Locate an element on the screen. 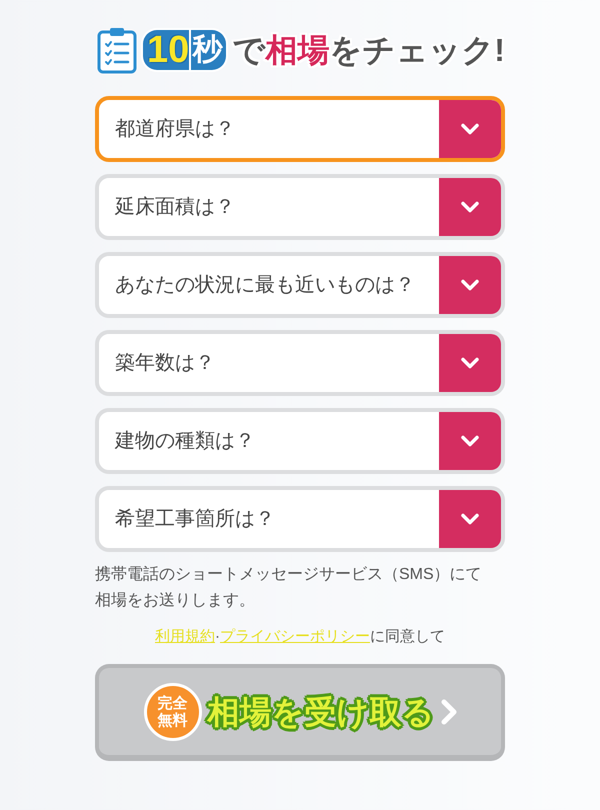 The image size is (600, 810). sms-note: 携帯電話のショートメッセージサービス（SMS）にて相場をお送りします。 is located at coordinates (289, 587).